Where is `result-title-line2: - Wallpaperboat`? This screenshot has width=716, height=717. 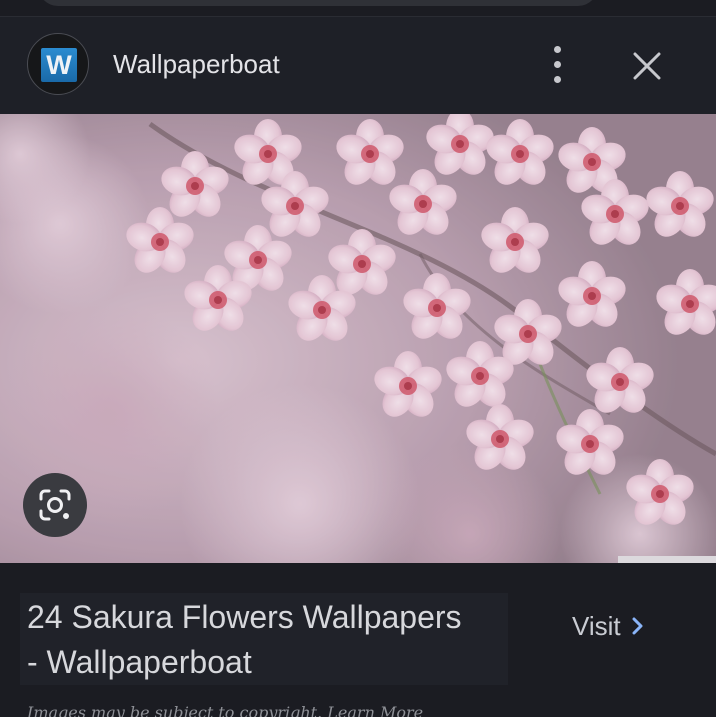 result-title-line2: - Wallpaperboat is located at coordinates (139, 662).